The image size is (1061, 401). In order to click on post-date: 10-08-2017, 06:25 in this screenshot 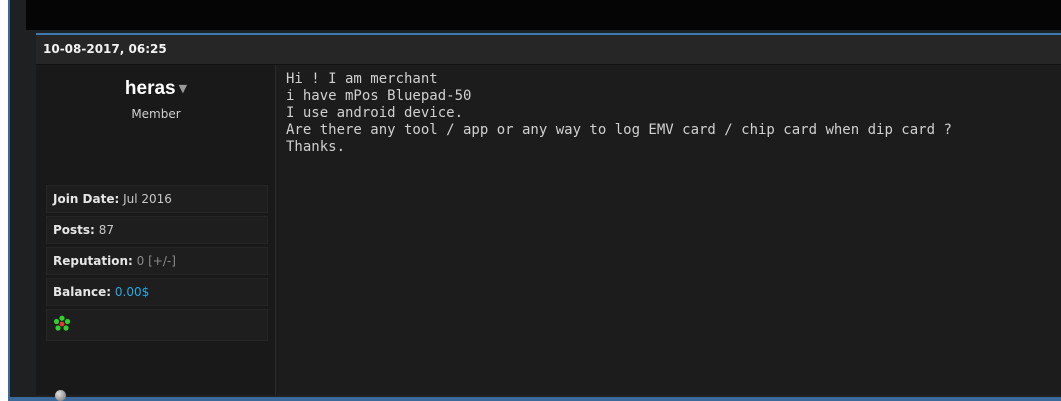, I will do `click(105, 49)`.